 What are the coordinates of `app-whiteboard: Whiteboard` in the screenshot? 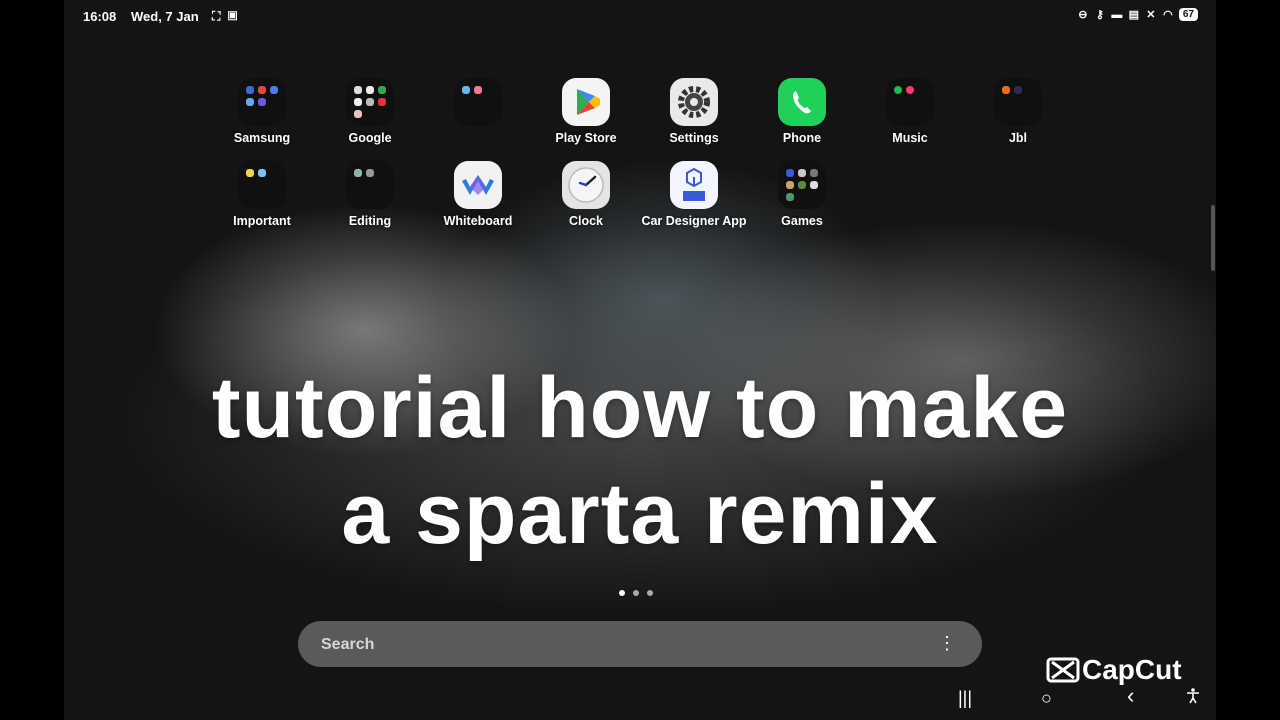 It's located at (478, 194).